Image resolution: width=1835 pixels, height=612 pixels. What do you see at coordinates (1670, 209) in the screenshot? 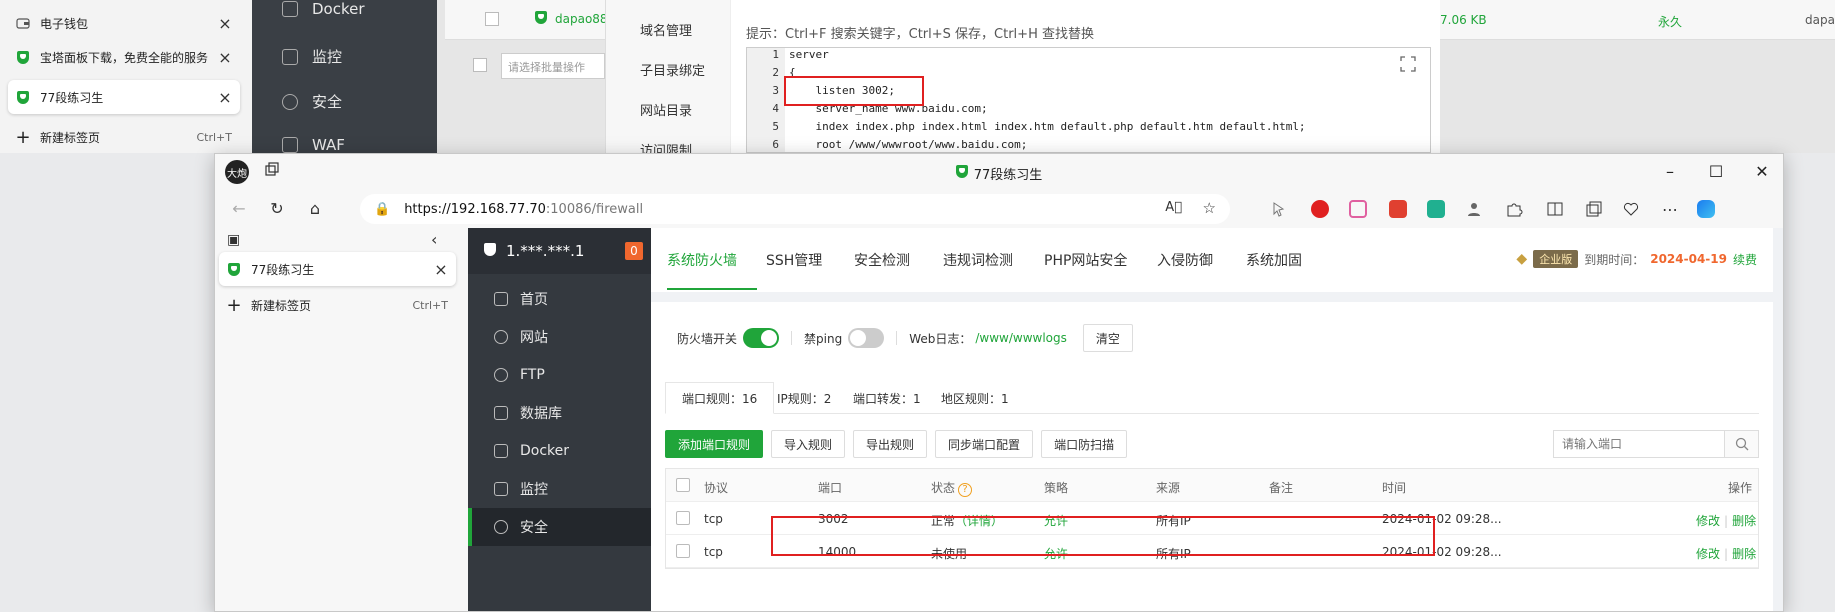
I see `more-menu-icon: ⋯` at bounding box center [1670, 209].